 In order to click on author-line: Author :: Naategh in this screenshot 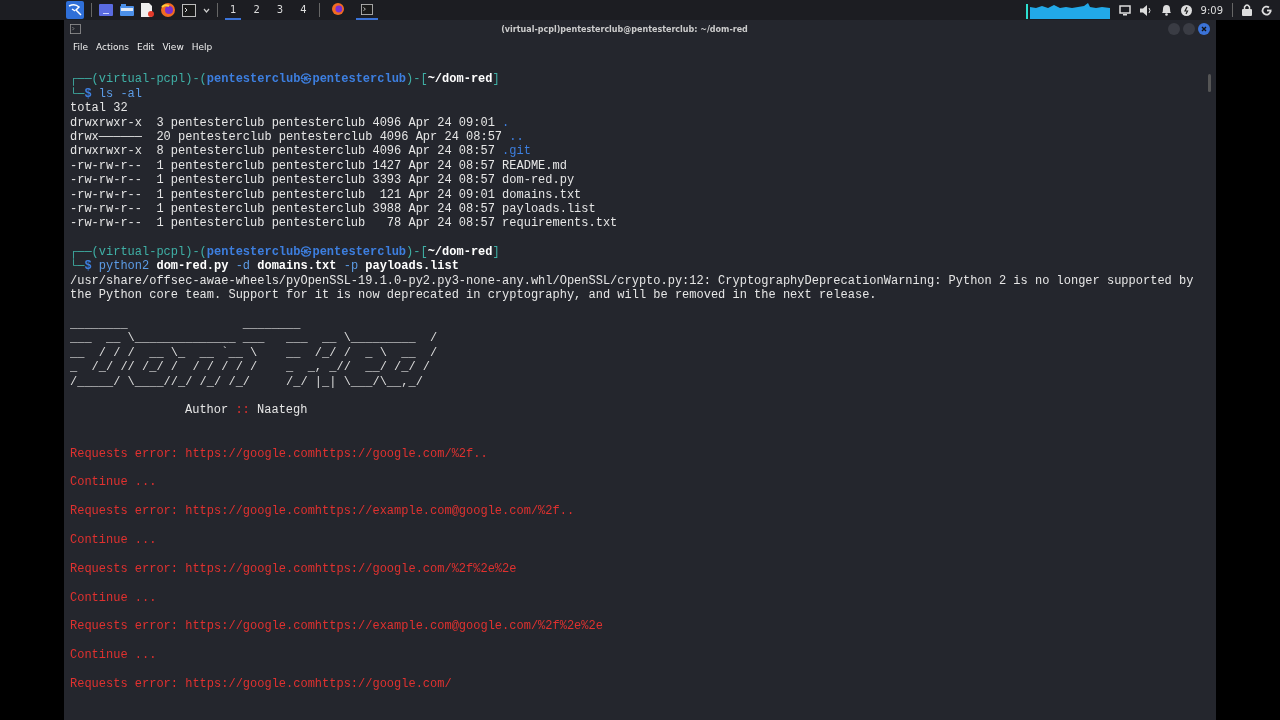, I will do `click(246, 410)`.